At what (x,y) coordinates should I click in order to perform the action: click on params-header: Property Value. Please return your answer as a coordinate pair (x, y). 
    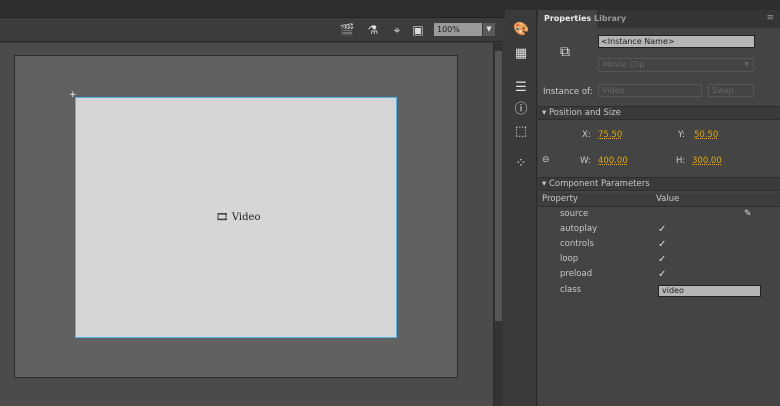
    Looking at the image, I should click on (659, 200).